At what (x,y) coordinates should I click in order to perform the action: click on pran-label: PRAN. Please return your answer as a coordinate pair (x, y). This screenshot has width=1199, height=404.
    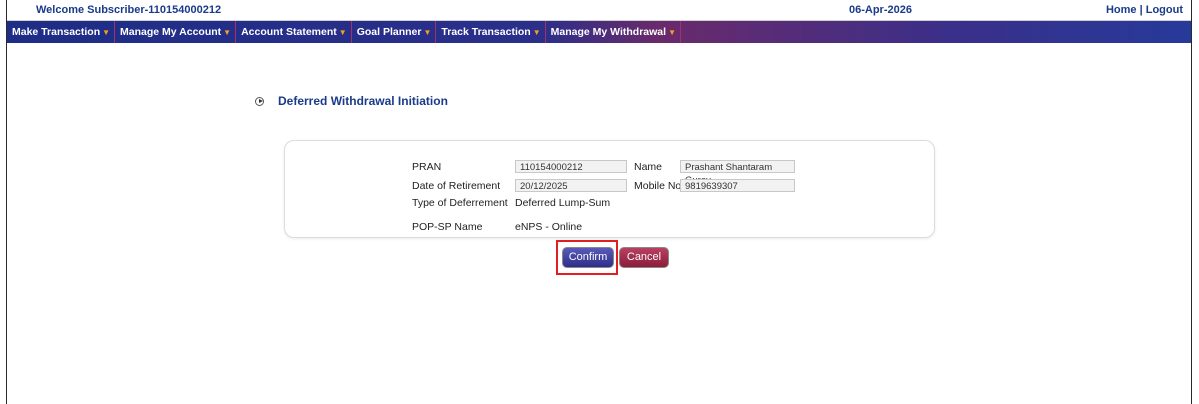
    Looking at the image, I should click on (427, 167).